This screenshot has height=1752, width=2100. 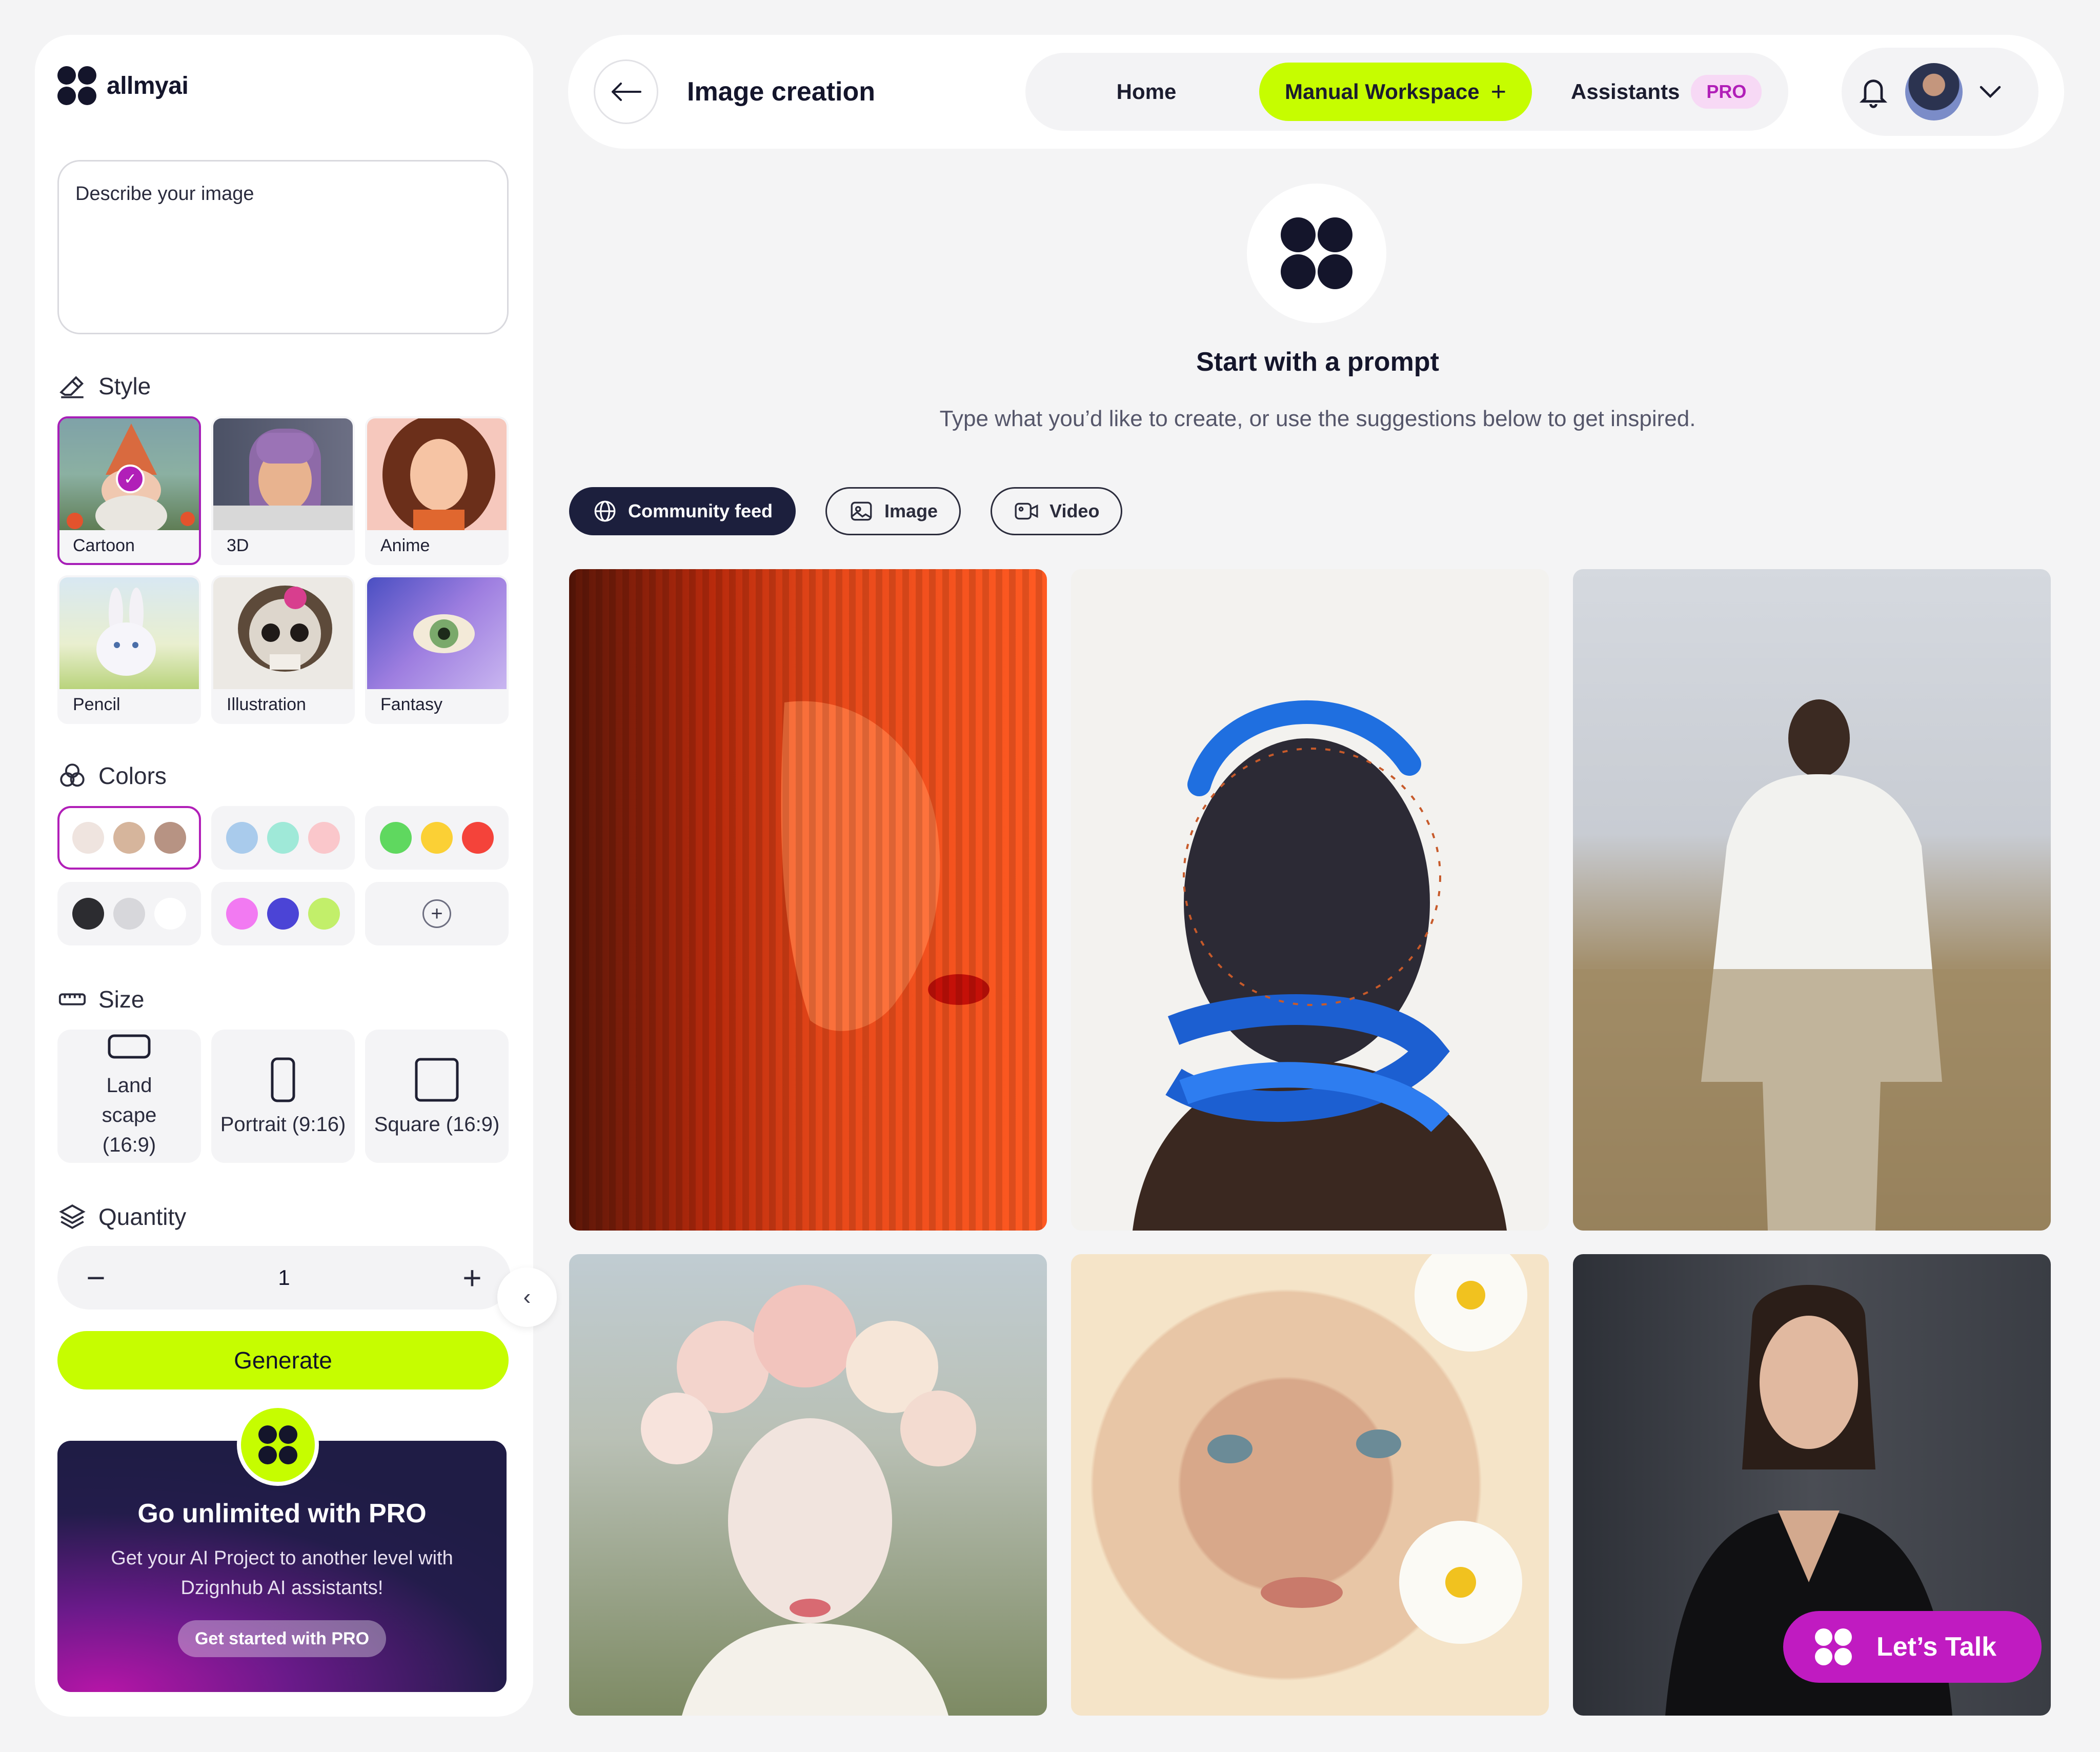 What do you see at coordinates (283, 1079) in the screenshot?
I see `portrait-icon` at bounding box center [283, 1079].